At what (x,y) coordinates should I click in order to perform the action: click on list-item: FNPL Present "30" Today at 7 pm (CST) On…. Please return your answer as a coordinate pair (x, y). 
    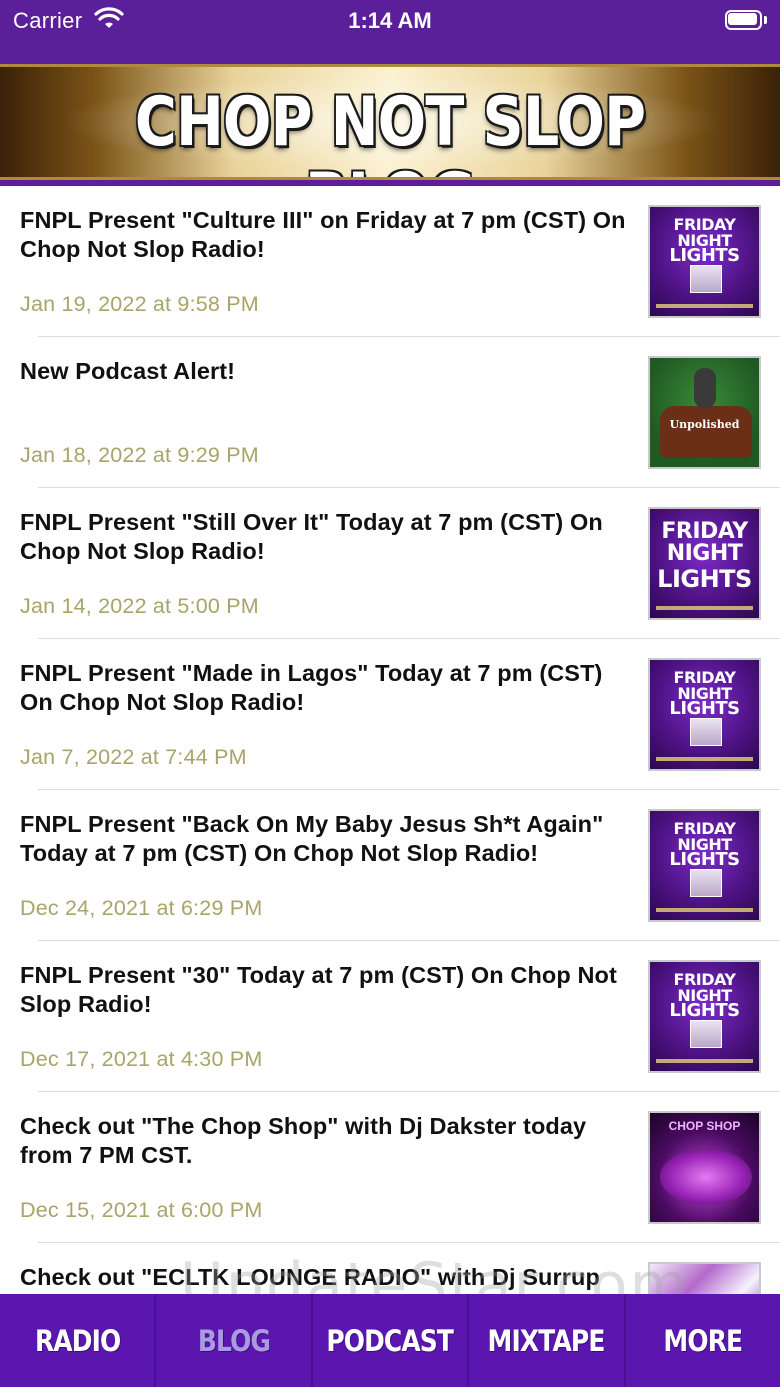
    Looking at the image, I should click on (390, 1016).